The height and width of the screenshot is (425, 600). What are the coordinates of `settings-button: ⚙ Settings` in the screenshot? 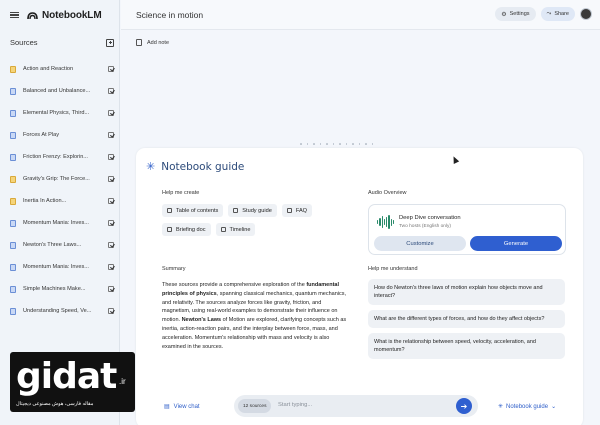 It's located at (515, 14).